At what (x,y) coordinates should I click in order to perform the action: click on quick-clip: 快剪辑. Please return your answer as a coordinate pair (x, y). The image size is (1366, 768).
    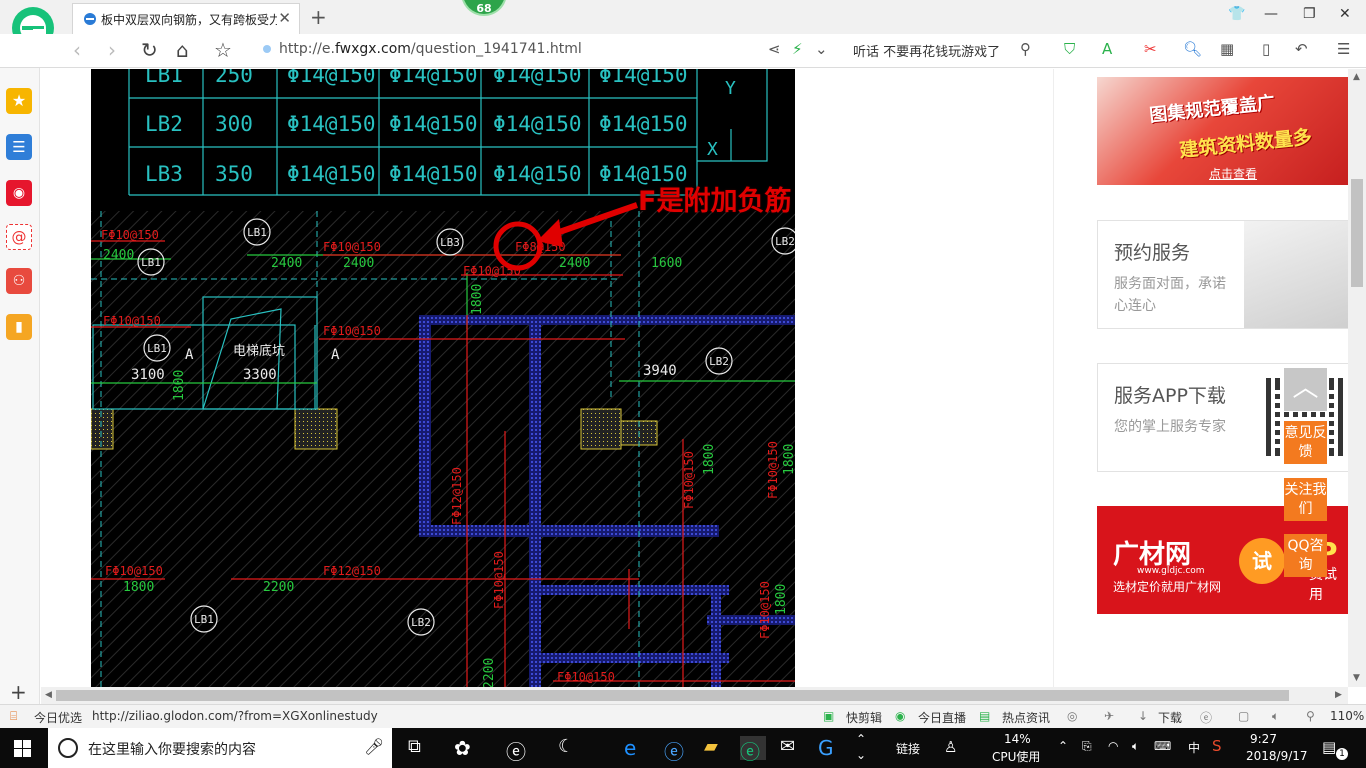
    Looking at the image, I should click on (864, 717).